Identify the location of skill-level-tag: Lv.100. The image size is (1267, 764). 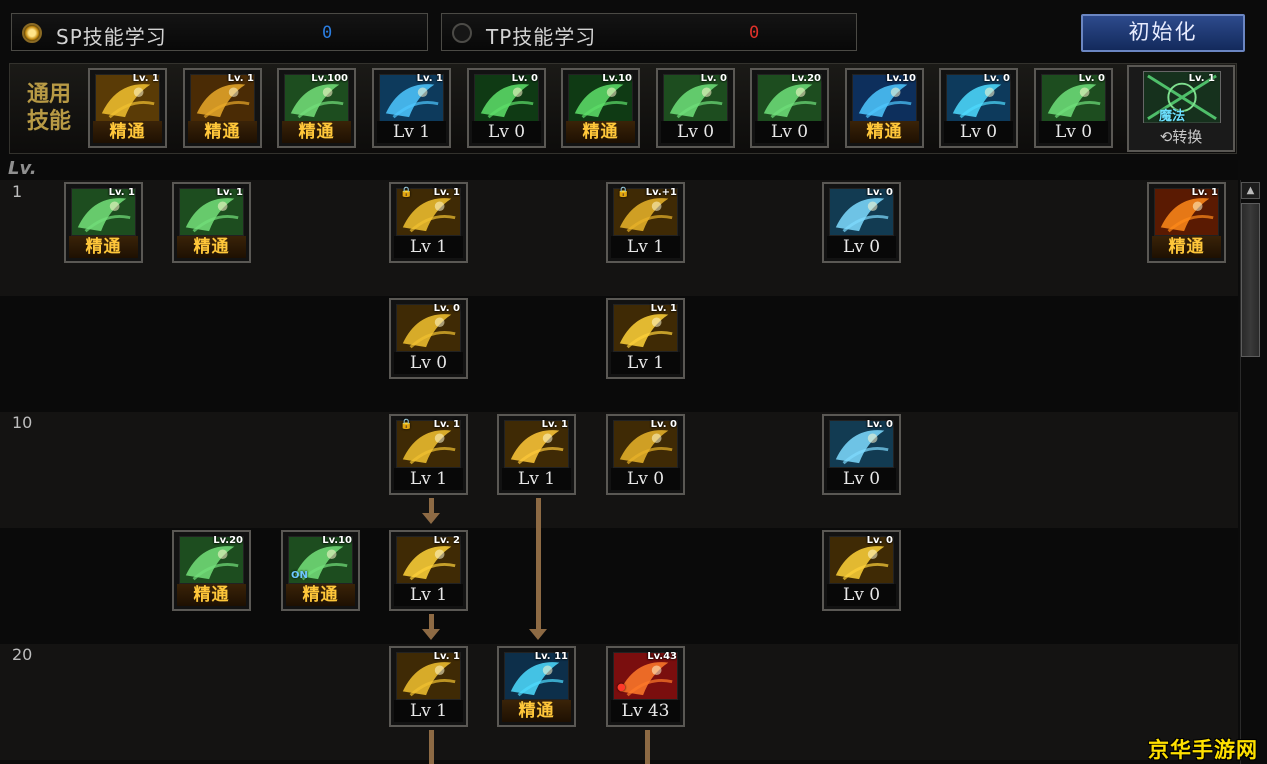
(329, 78).